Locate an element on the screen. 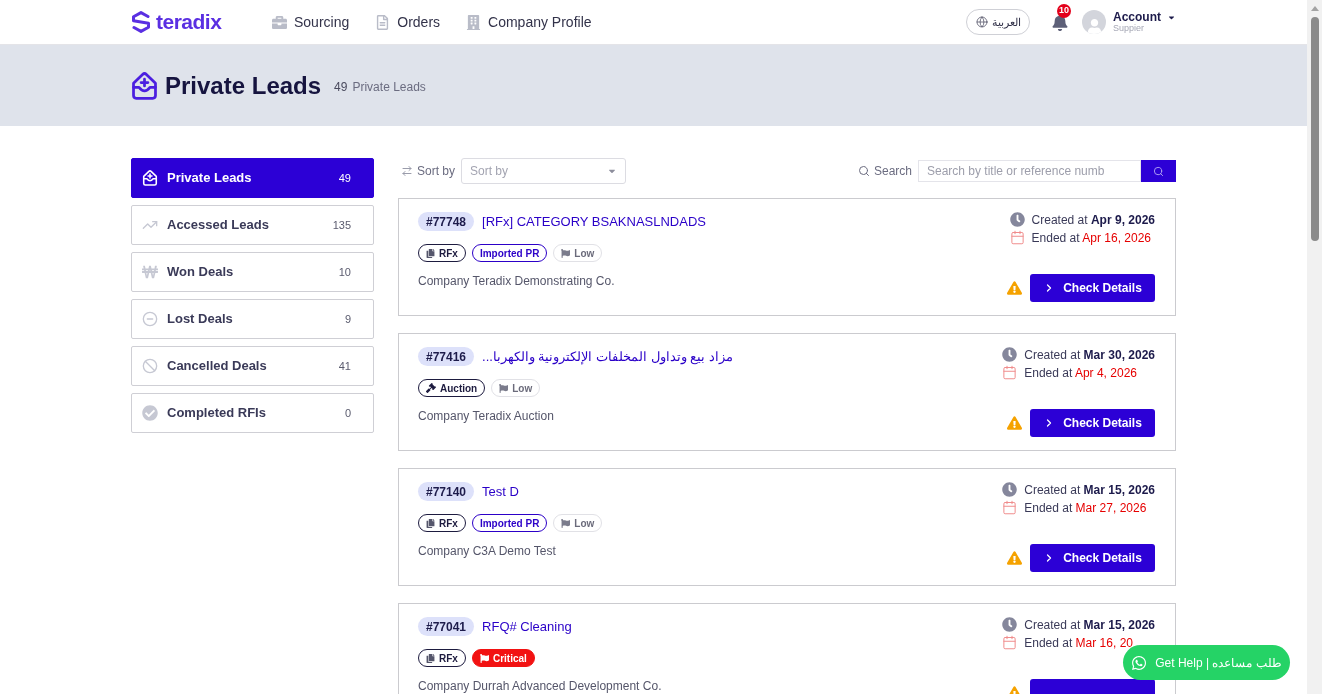 Image resolution: width=1322 pixels, height=694 pixels. account-menu: Account Suppier is located at coordinates (1129, 22).